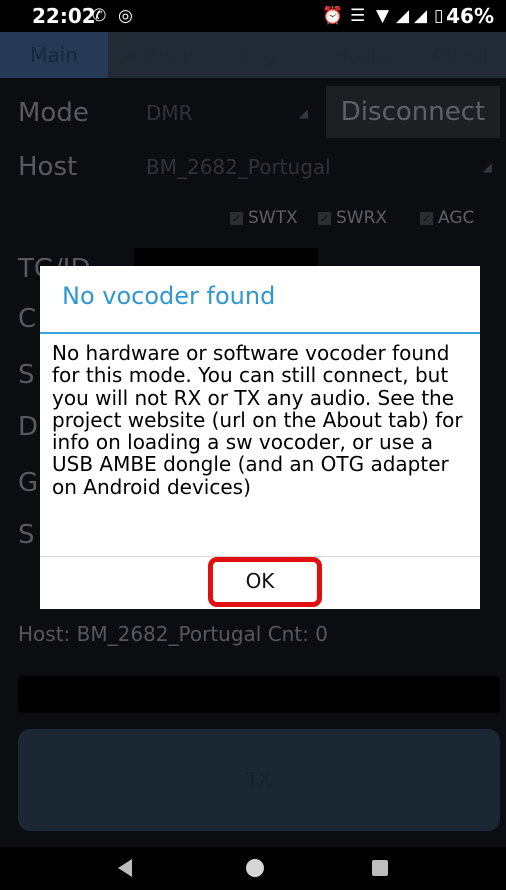 This screenshot has height=890, width=506. I want to click on navigation-bar, so click(253, 868).